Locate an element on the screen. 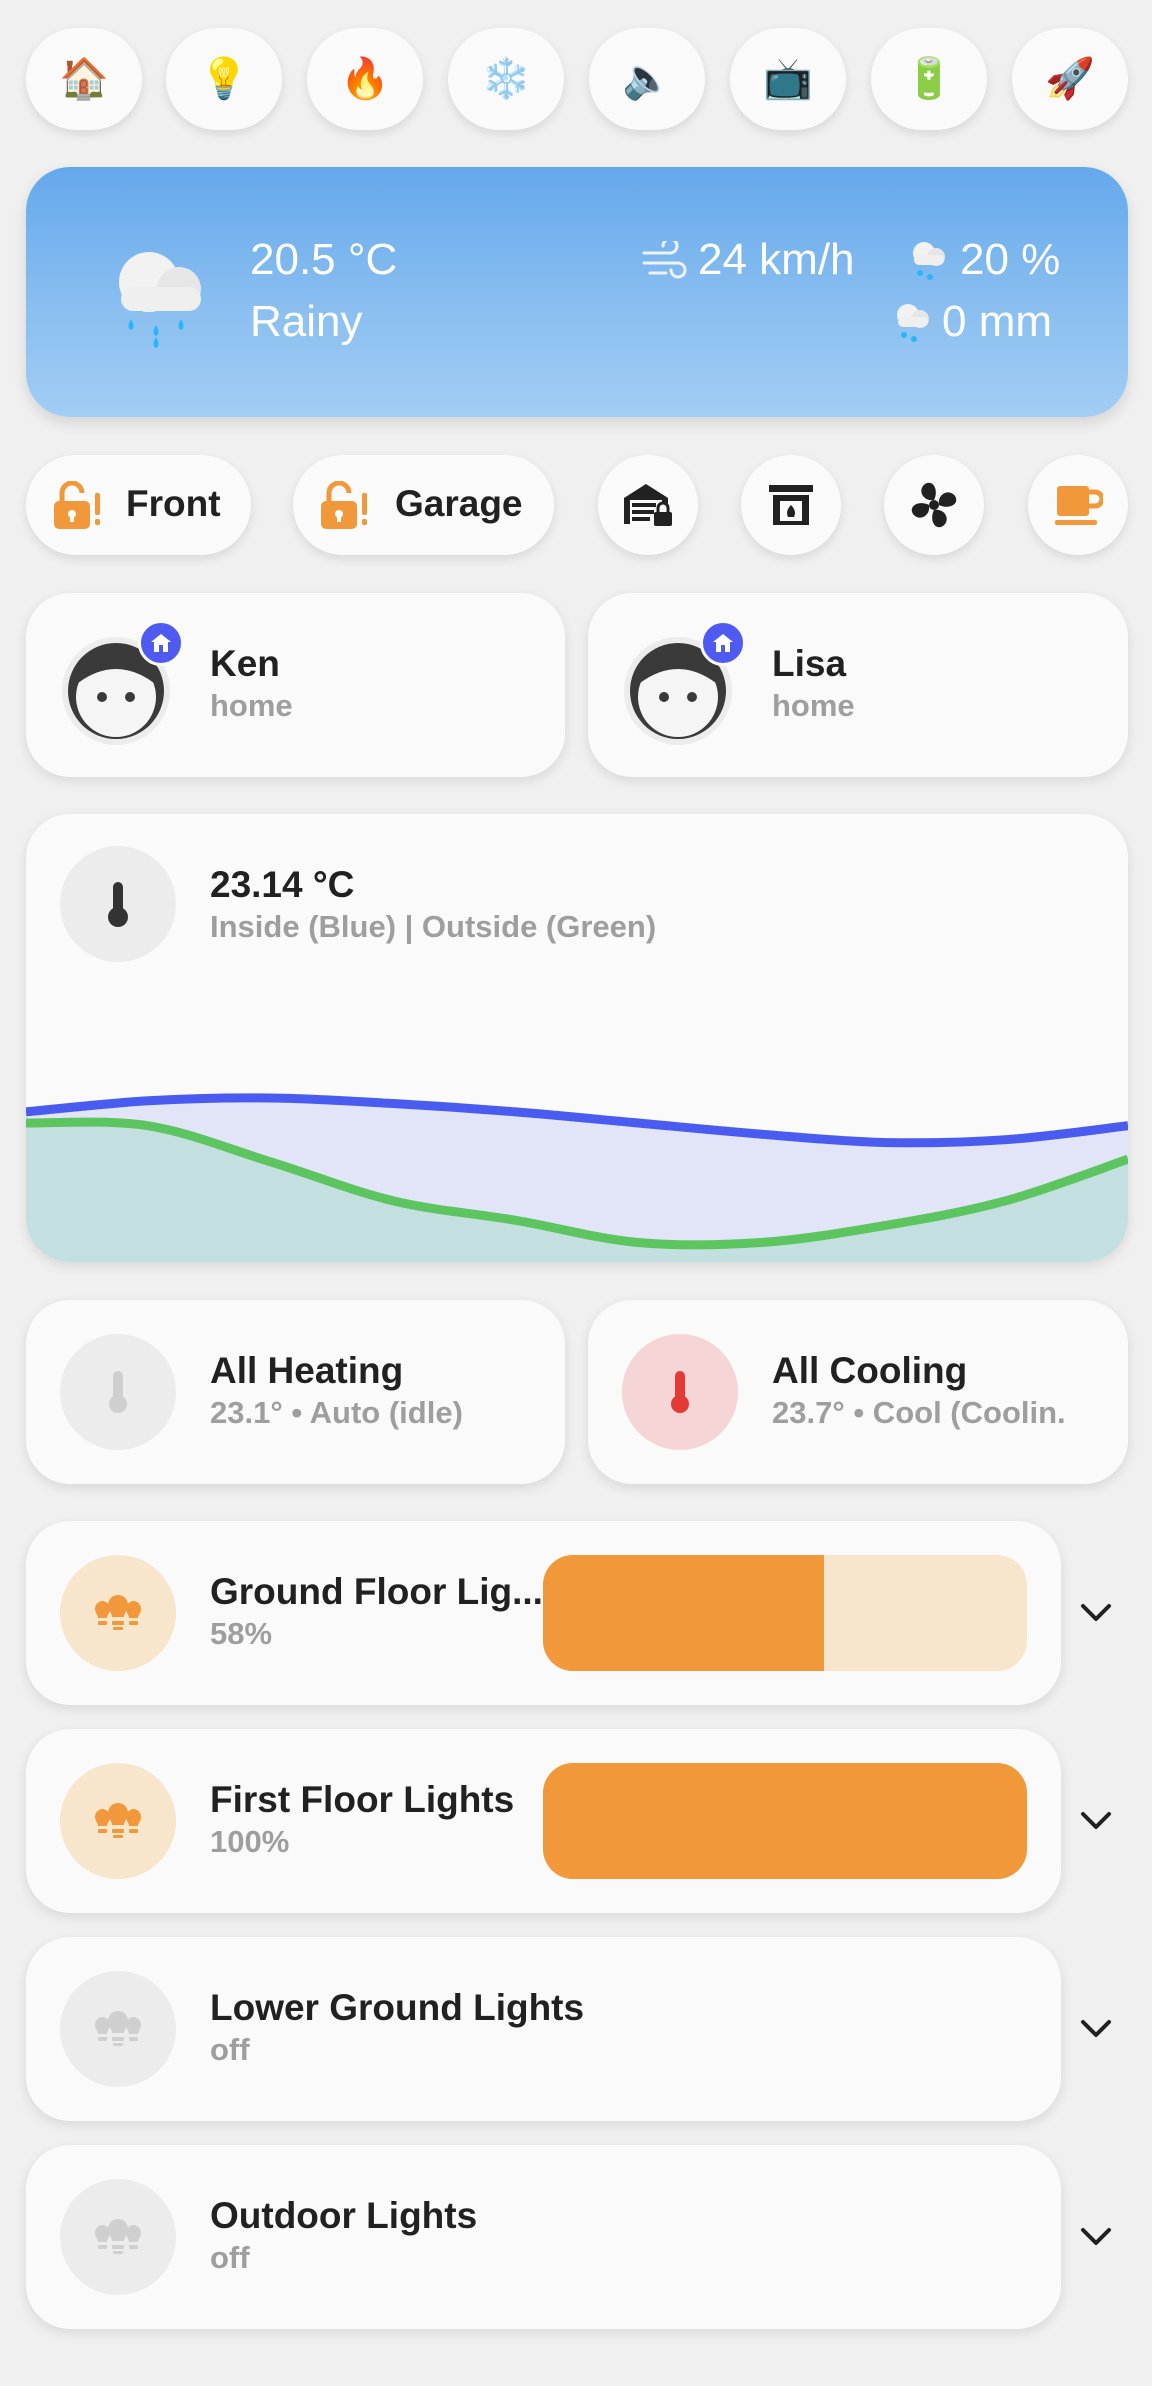 Image resolution: width=1152 pixels, height=2386 pixels. cooling-title: All Cooling is located at coordinates (870, 1370).